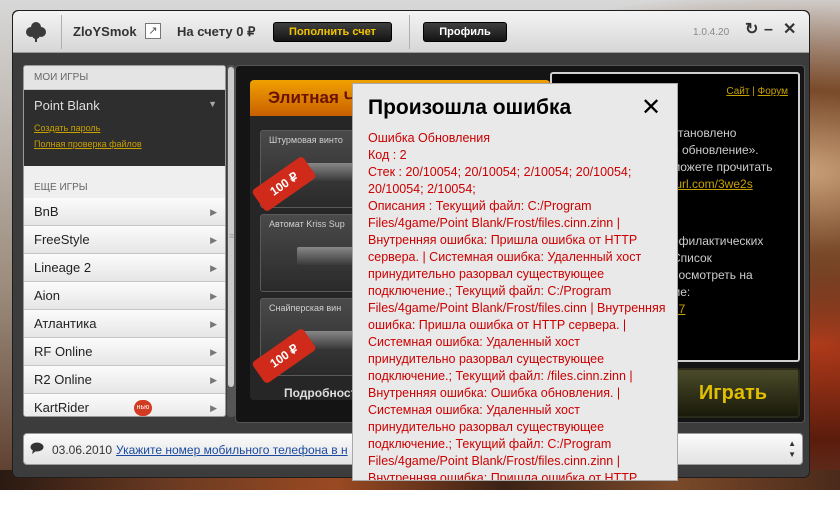 The image size is (840, 525). Describe the element at coordinates (124, 144) in the screenshot. I see `full-file-check-link: Полная проверка файлов` at that location.